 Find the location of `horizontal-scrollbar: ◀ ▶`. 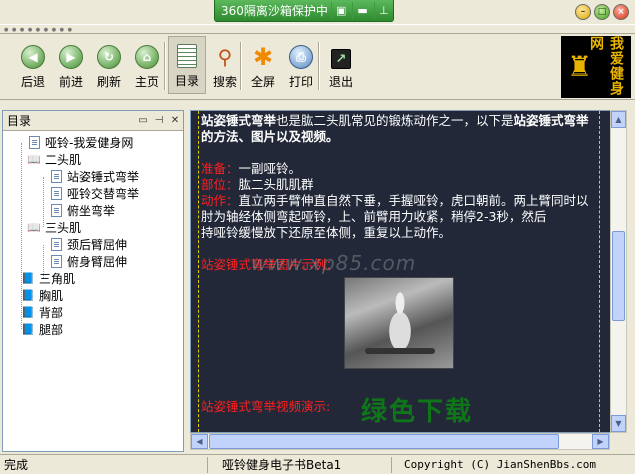

horizontal-scrollbar: ◀ ▶ is located at coordinates (400, 441).